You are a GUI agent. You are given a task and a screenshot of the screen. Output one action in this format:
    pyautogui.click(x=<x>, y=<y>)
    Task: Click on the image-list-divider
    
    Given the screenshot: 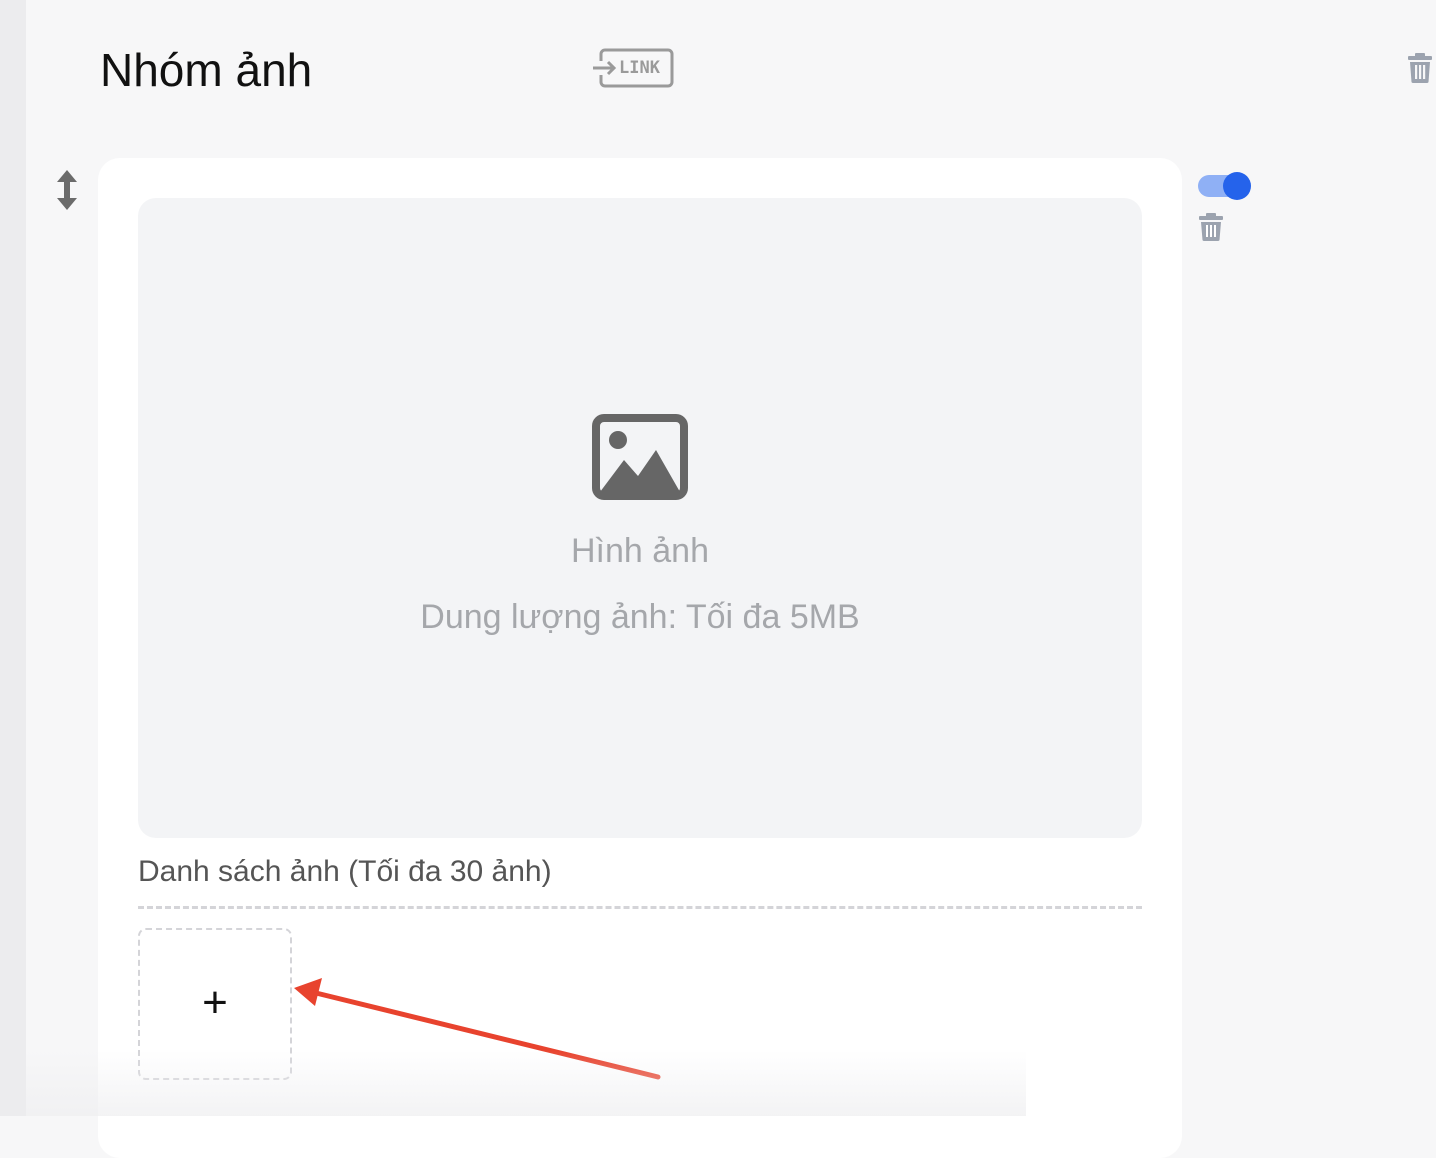 What is the action you would take?
    pyautogui.click(x=640, y=907)
    